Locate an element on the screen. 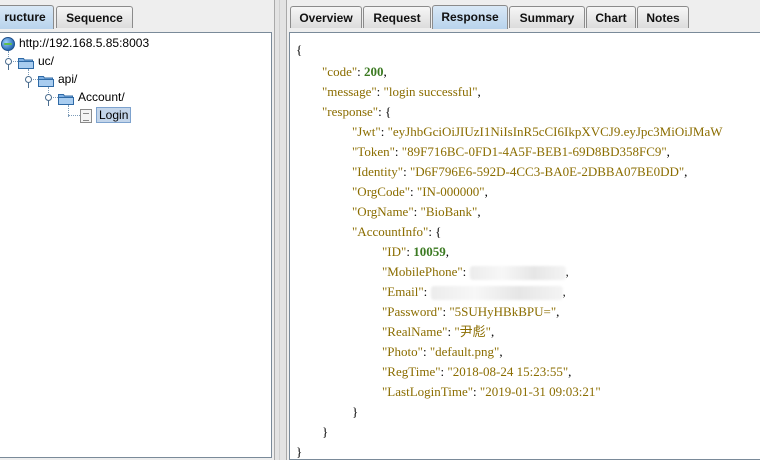 The width and height of the screenshot is (760, 462). tab-sequence: Sequence is located at coordinates (94, 17).